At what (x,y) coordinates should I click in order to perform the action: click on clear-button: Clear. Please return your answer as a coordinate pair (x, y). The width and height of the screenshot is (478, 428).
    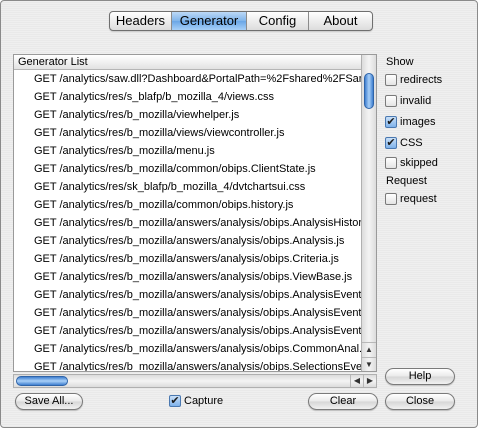
    Looking at the image, I should click on (343, 401).